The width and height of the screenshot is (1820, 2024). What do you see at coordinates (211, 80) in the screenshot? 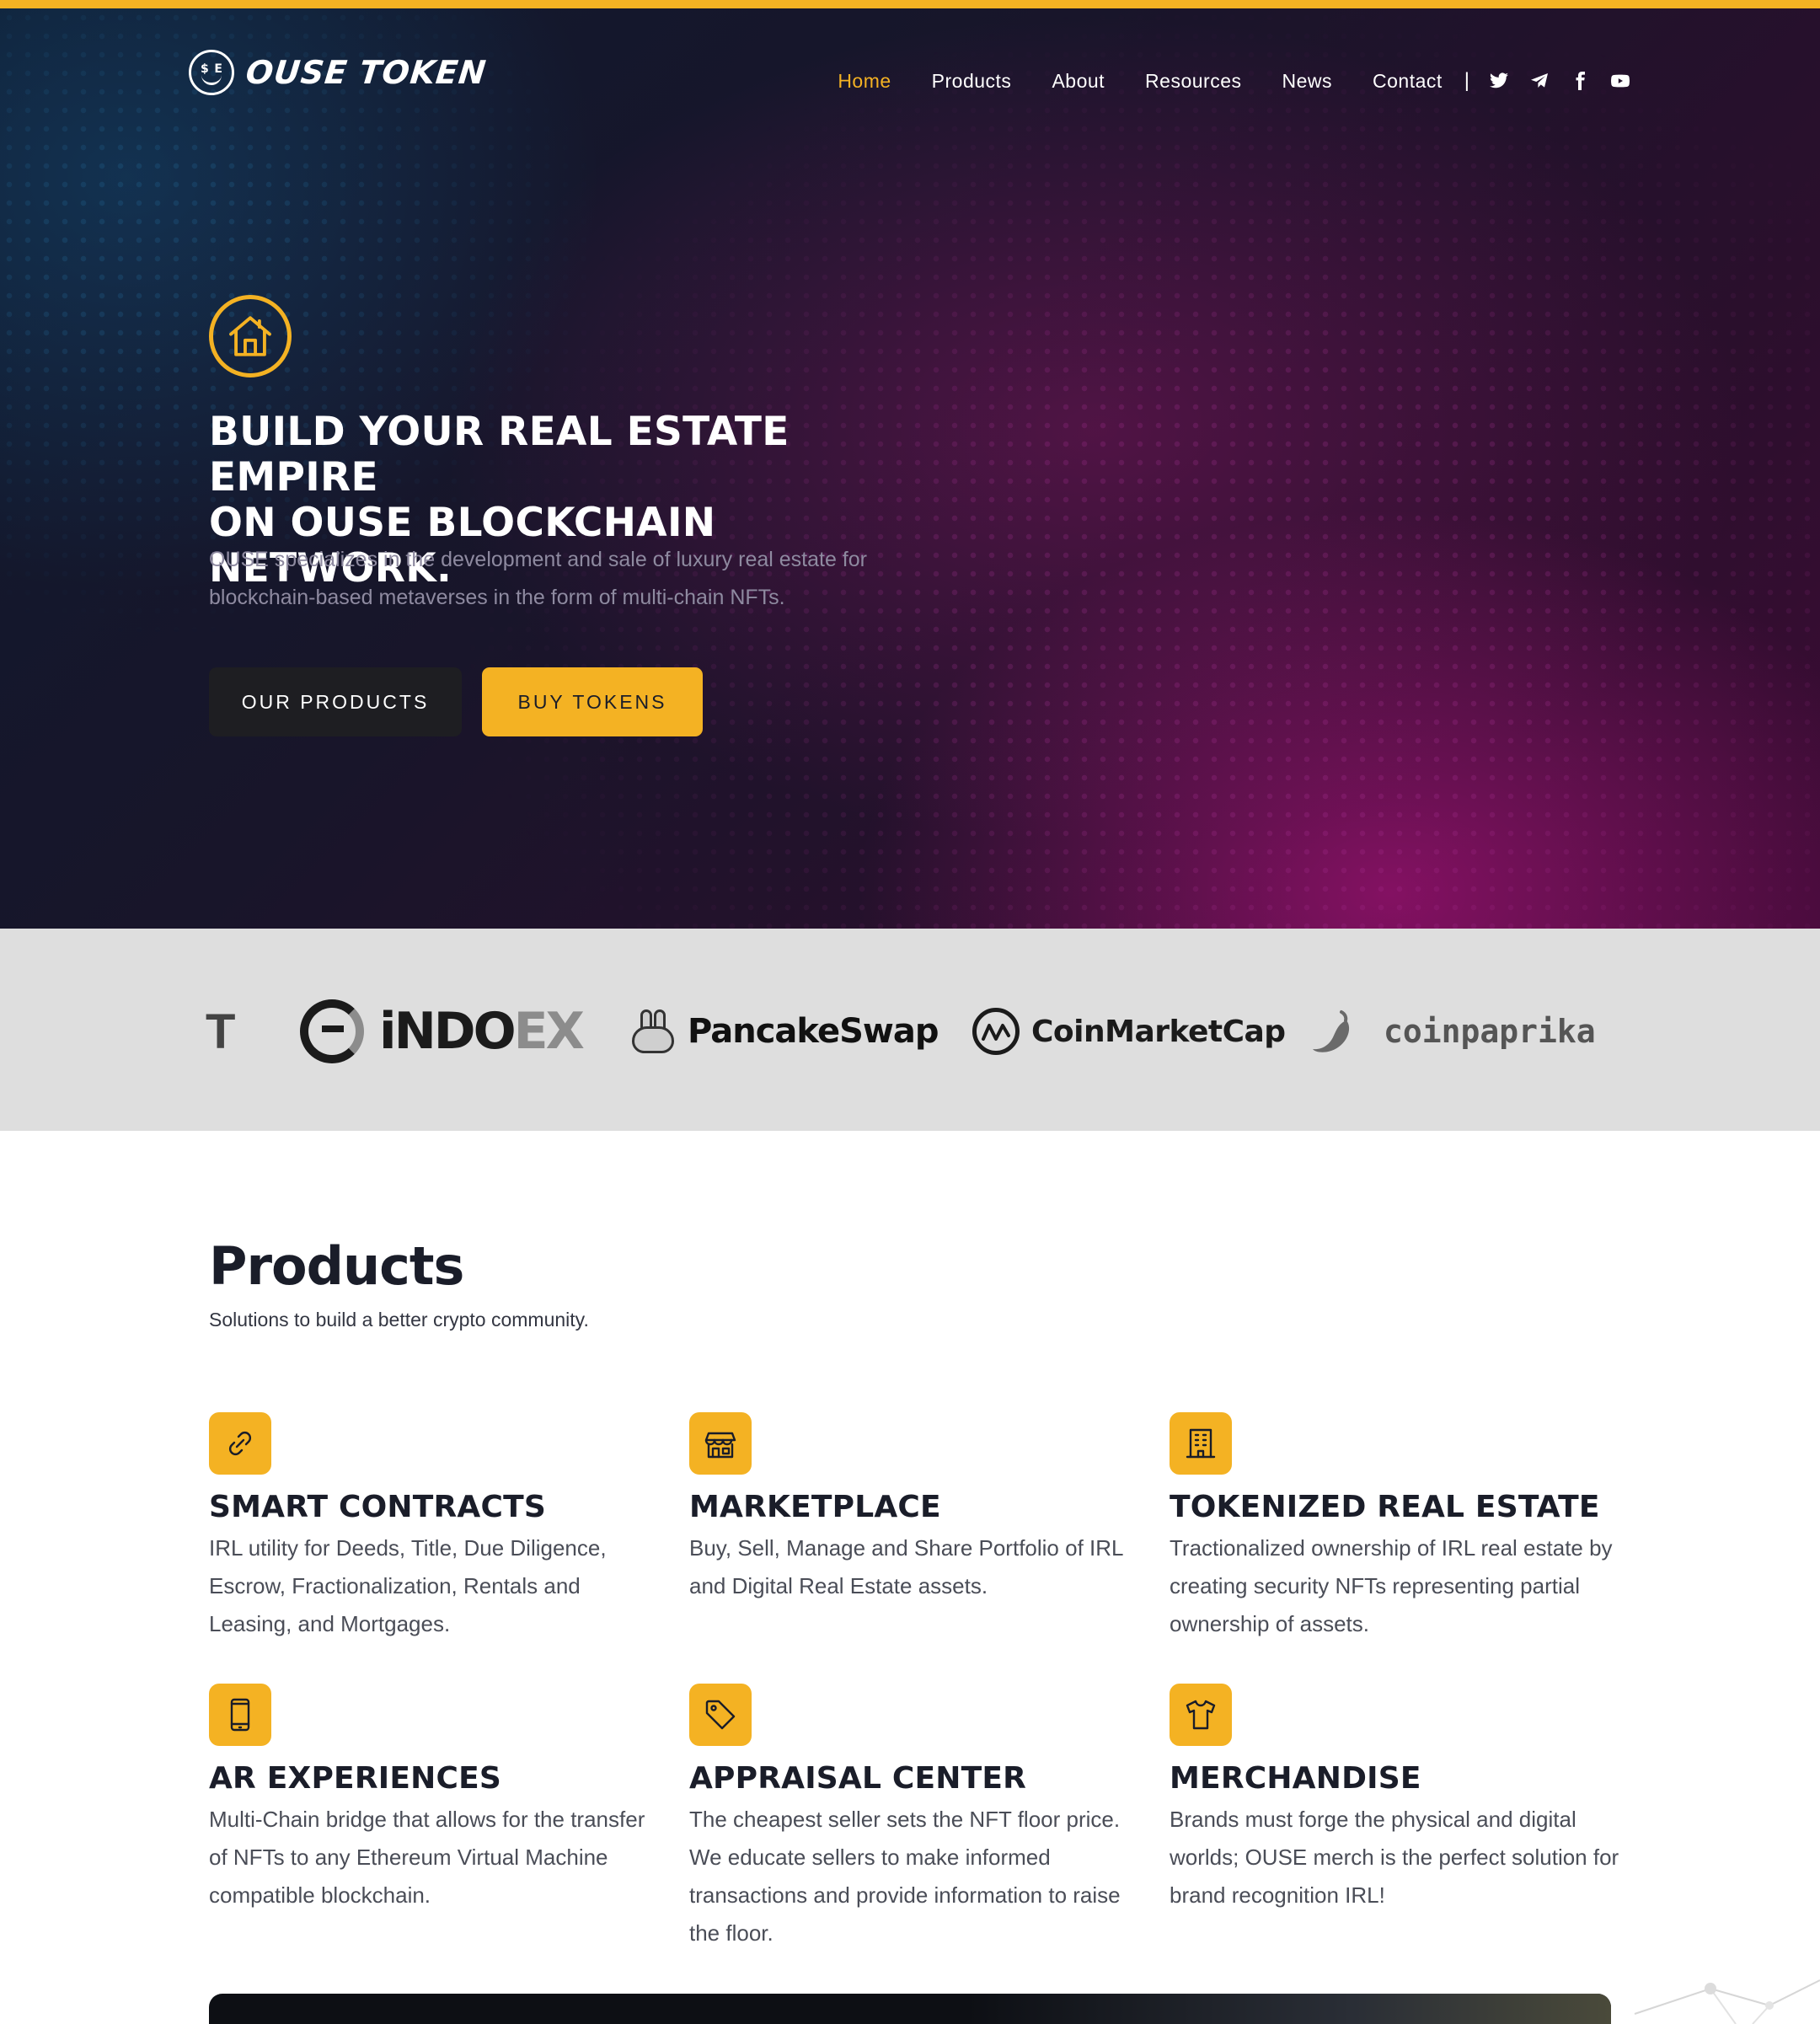
I see `logo-smile` at bounding box center [211, 80].